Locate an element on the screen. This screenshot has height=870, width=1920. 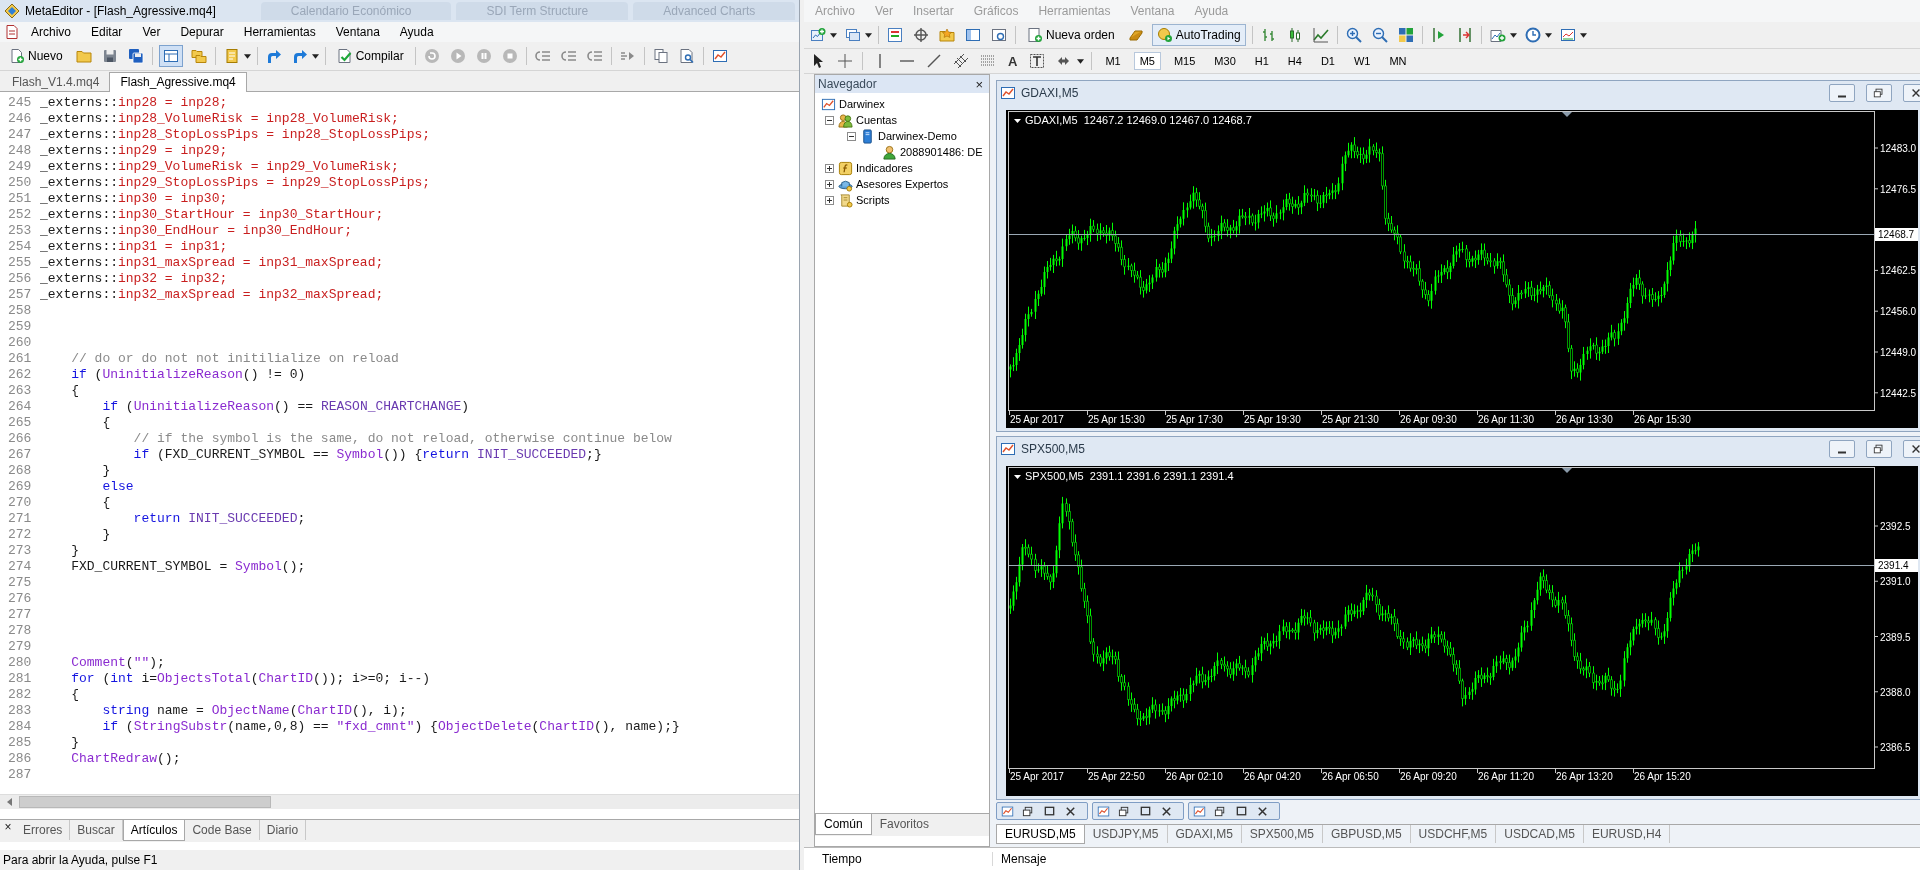
close-button: × is located at coordinates (8, 827).